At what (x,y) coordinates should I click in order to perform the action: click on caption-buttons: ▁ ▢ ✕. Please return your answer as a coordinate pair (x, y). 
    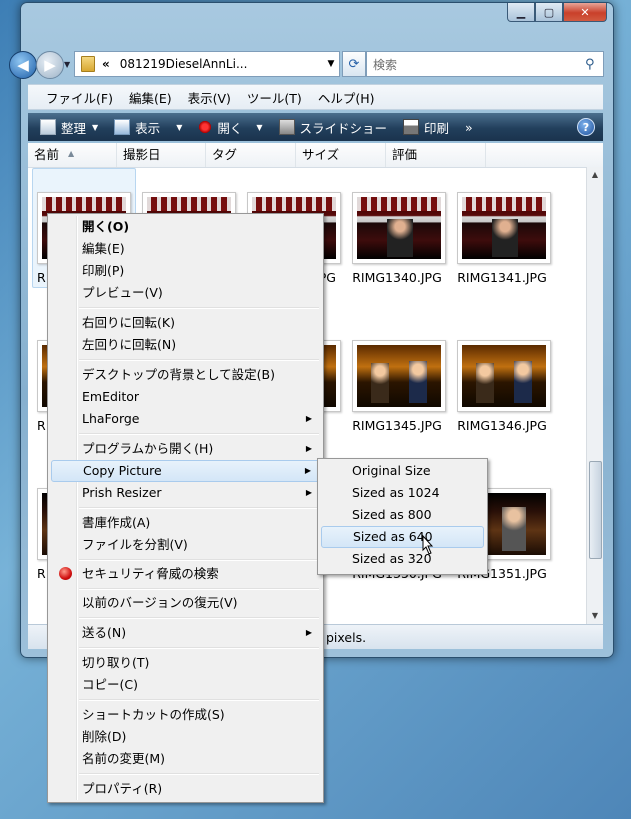
    Looking at the image, I should click on (557, 12).